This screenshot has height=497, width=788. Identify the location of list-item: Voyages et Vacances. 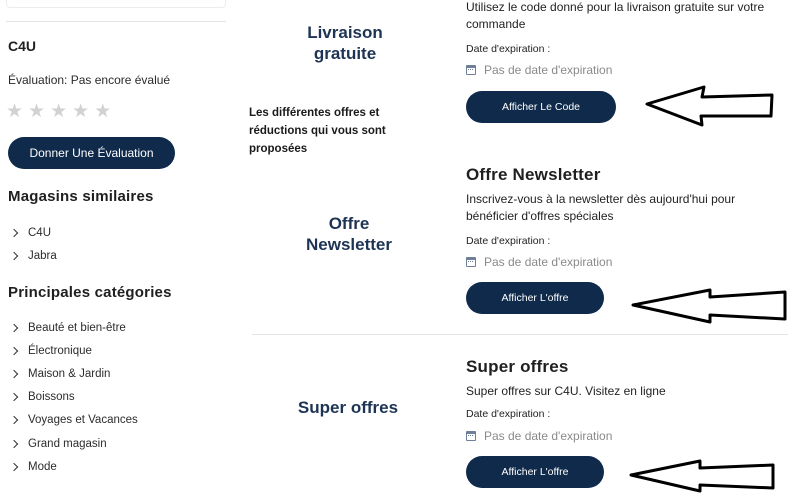
(73, 420).